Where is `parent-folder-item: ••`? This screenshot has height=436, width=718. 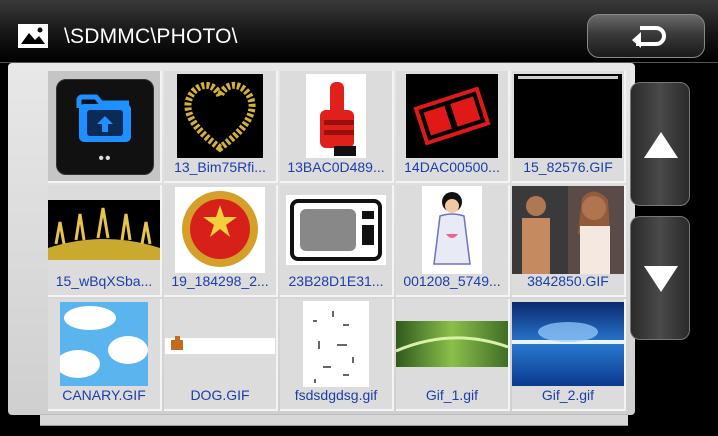 parent-folder-item: •• is located at coordinates (105, 127).